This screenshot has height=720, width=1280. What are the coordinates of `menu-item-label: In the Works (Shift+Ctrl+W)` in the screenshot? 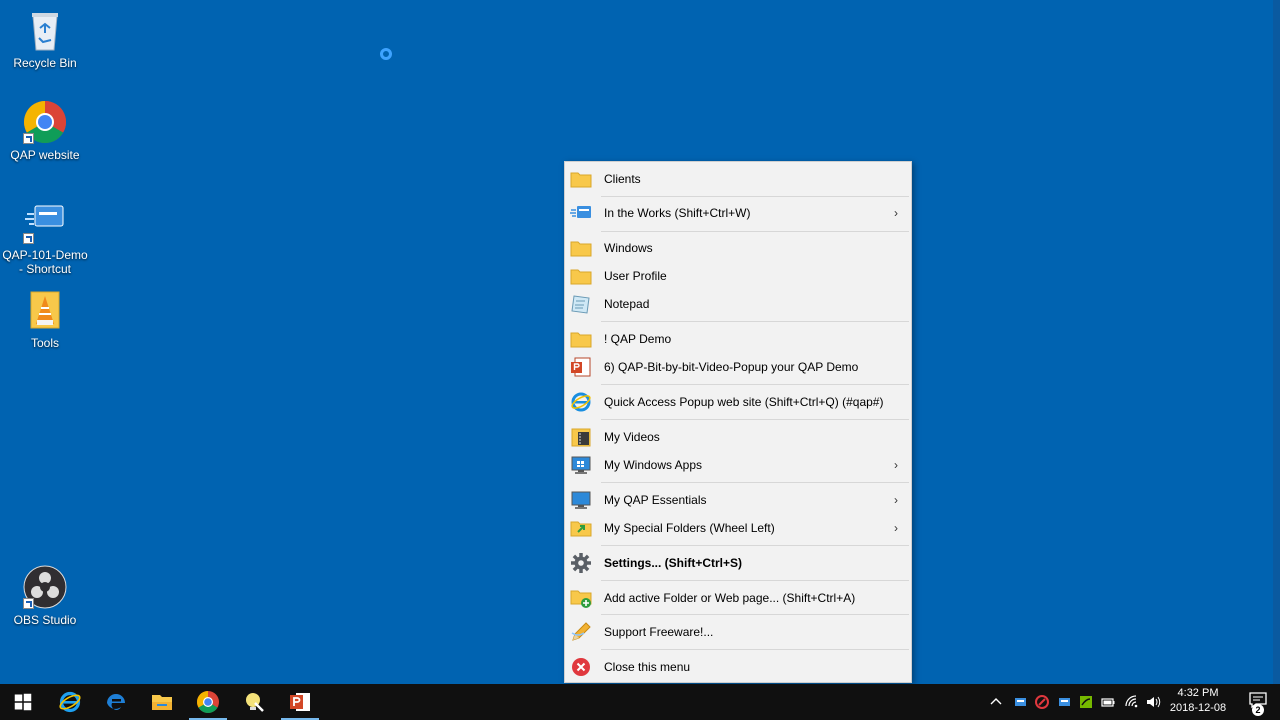 It's located at (677, 213).